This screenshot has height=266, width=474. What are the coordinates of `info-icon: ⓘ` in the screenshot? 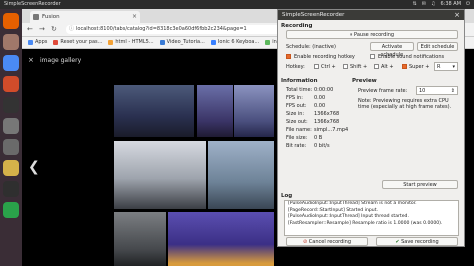 It's located at (72, 29).